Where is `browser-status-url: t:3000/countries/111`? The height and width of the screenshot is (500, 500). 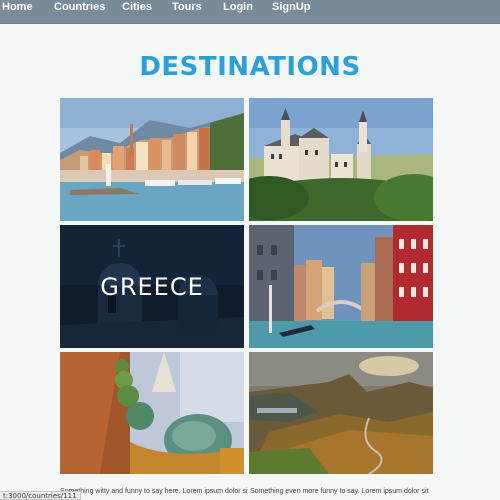 browser-status-url: t:3000/countries/111 is located at coordinates (40, 495).